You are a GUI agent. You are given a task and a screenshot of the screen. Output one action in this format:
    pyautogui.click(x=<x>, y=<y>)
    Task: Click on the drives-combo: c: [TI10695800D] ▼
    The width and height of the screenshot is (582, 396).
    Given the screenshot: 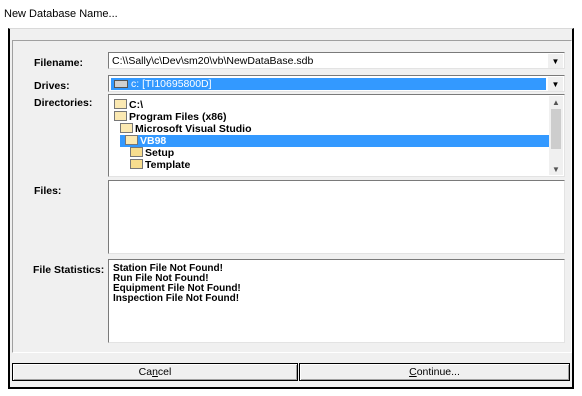 What is the action you would take?
    pyautogui.click(x=336, y=83)
    